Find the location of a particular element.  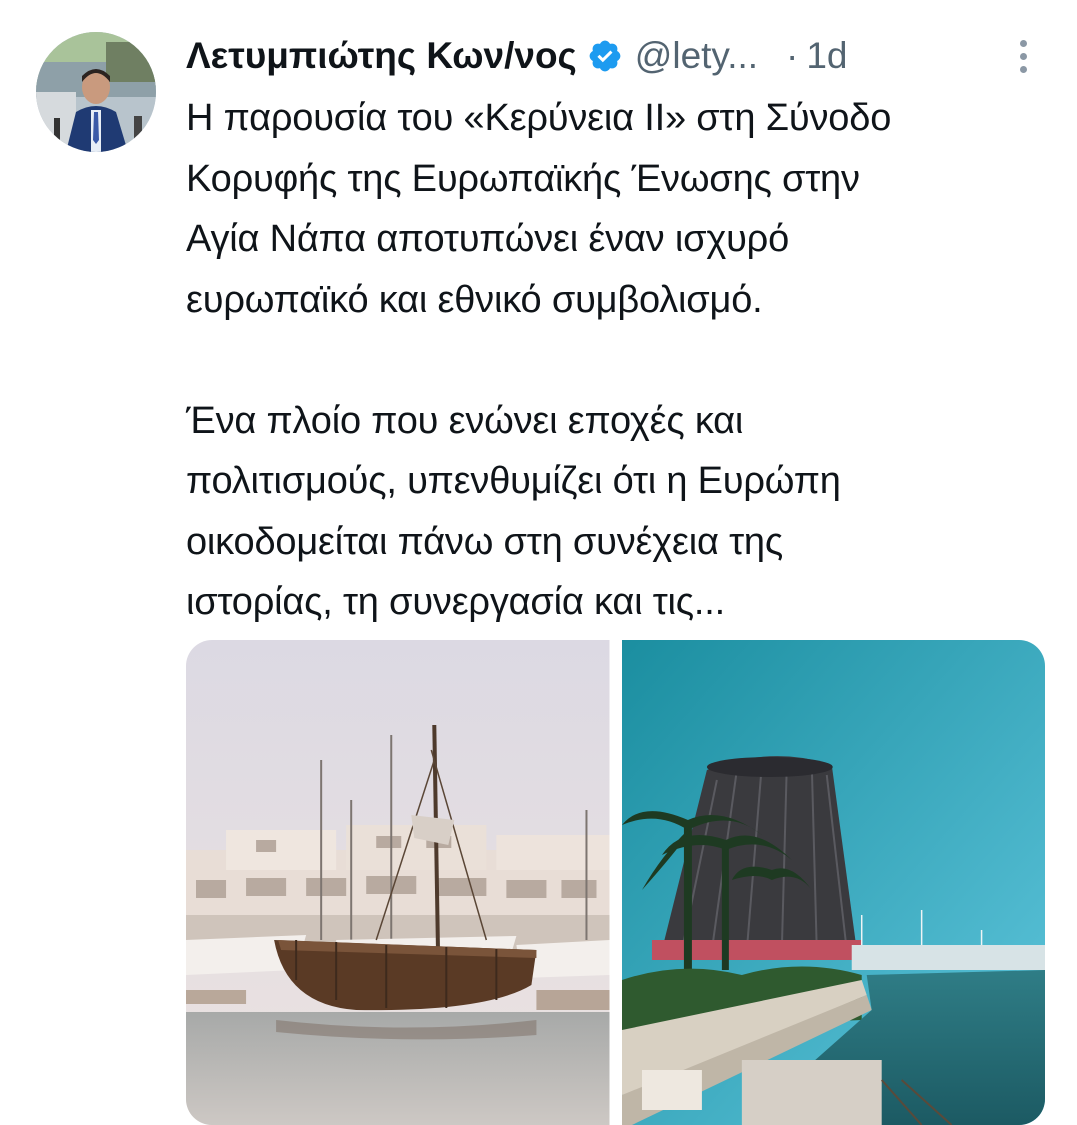

tweet-header: Λετυμπιώτης Κων/νος @lety... · 1d is located at coordinates (616, 56).